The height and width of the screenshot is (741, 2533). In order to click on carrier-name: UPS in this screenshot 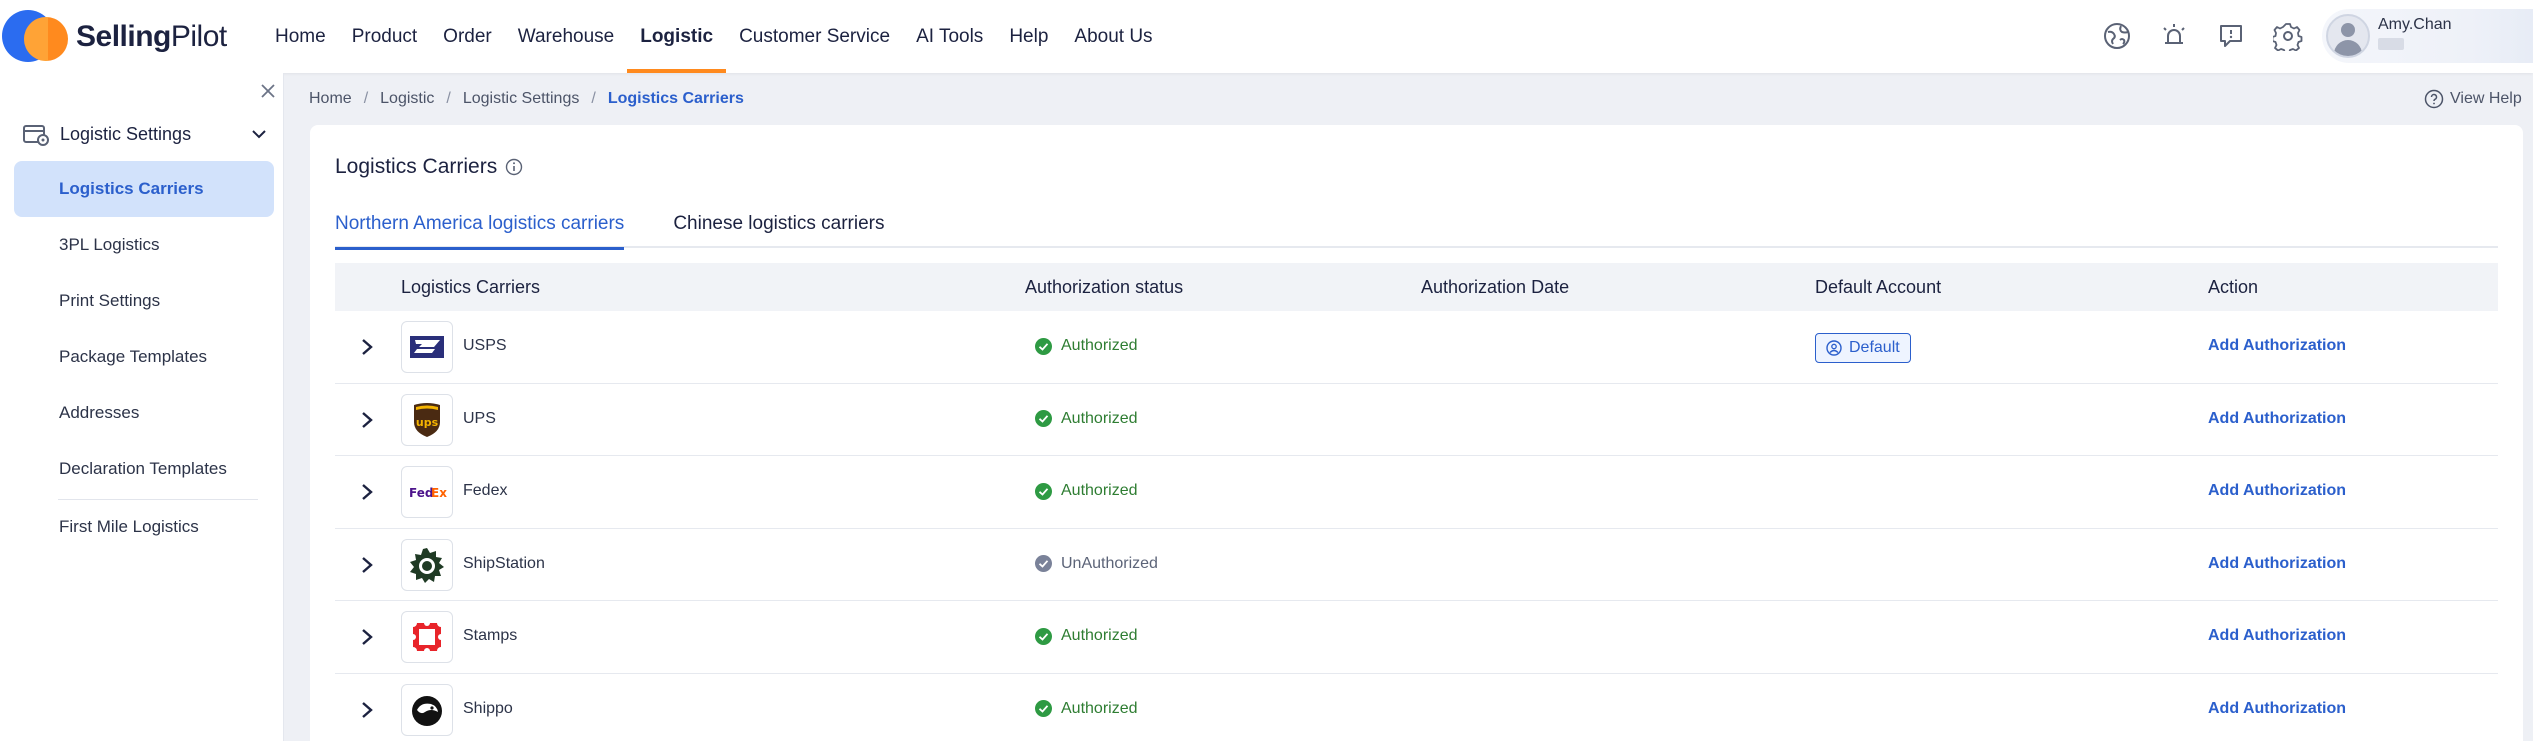, I will do `click(479, 418)`.